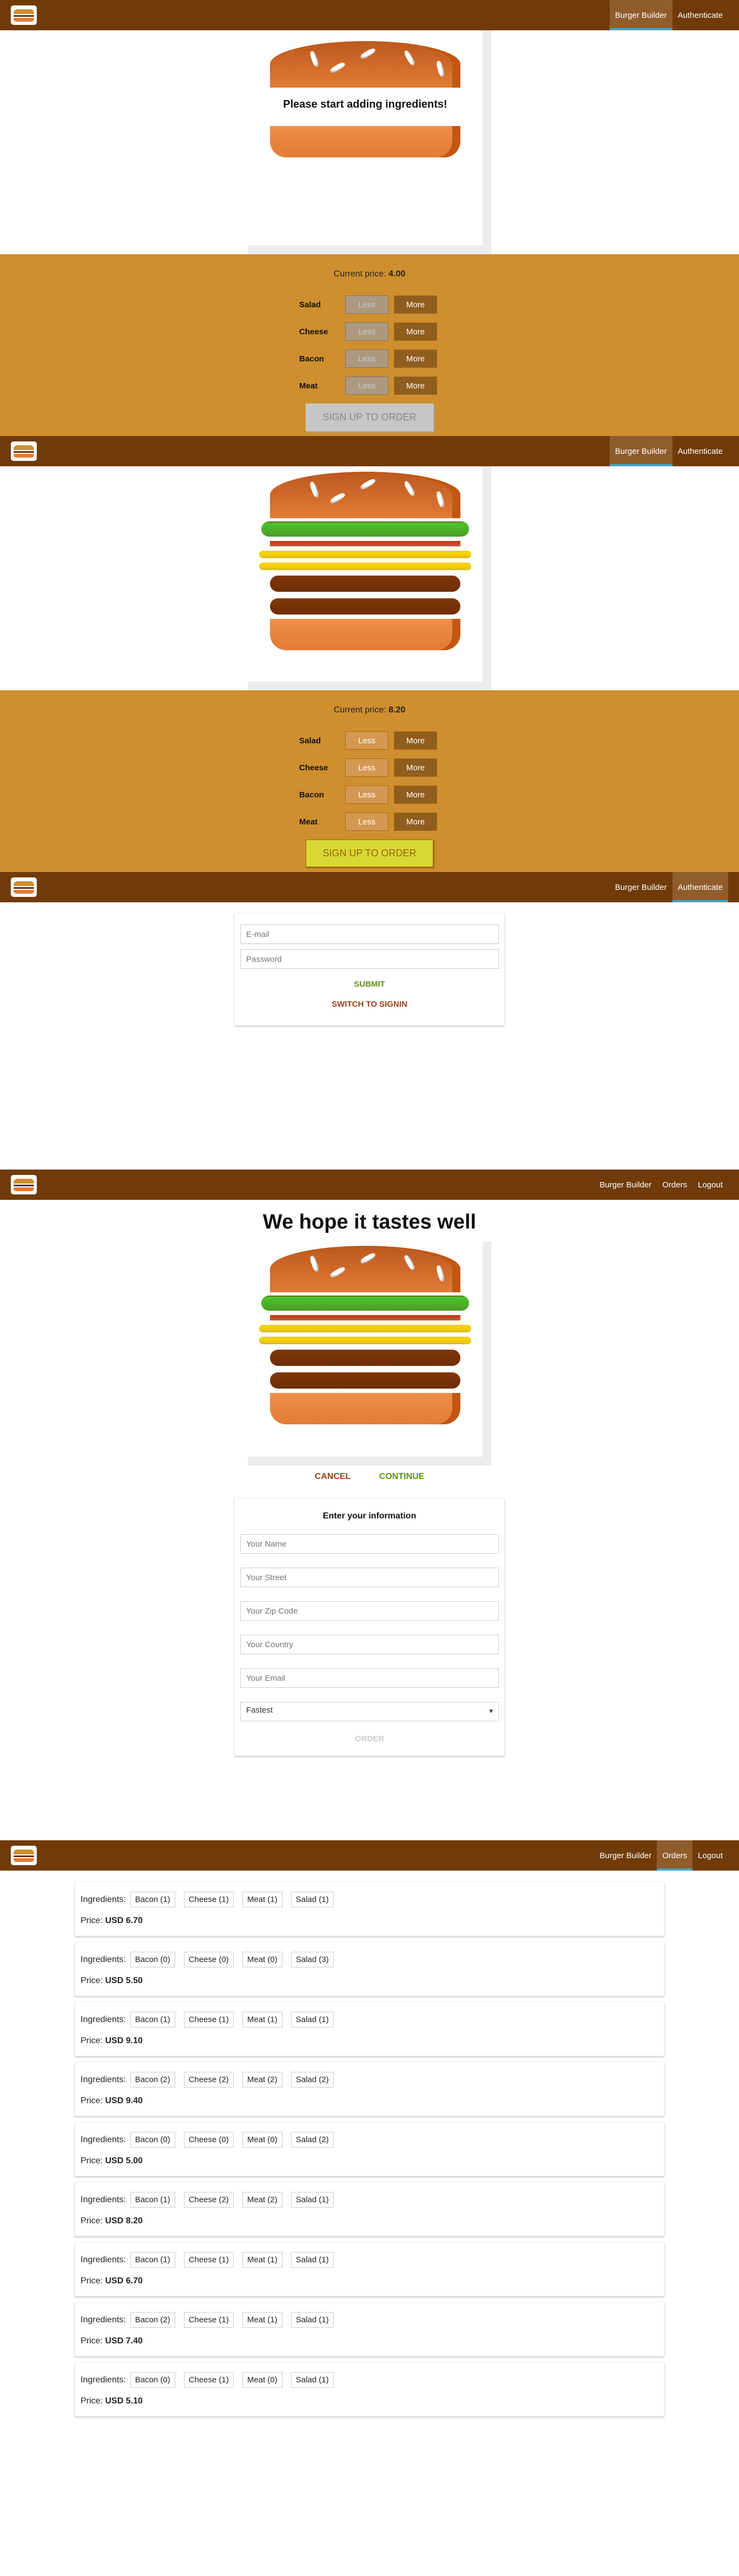  What do you see at coordinates (402, 1477) in the screenshot?
I see `continue-button: CONTINUE` at bounding box center [402, 1477].